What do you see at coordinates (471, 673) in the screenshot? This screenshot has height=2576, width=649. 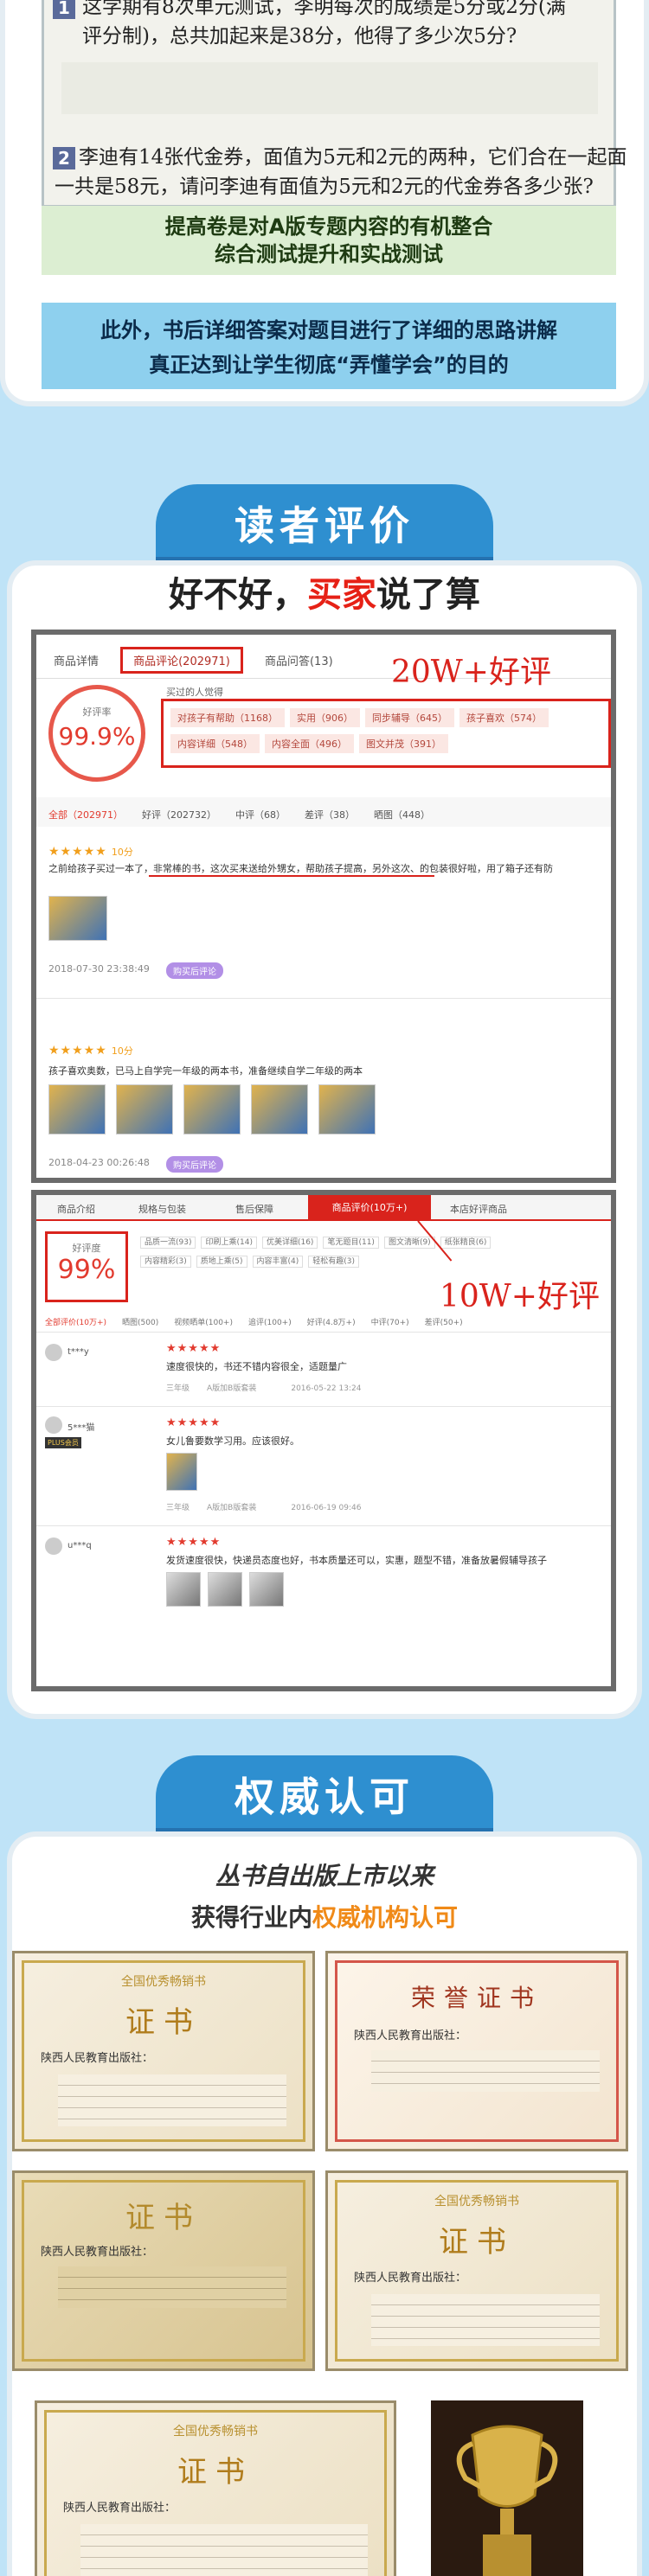 I see `shot1-annotation: 20W+好评` at bounding box center [471, 673].